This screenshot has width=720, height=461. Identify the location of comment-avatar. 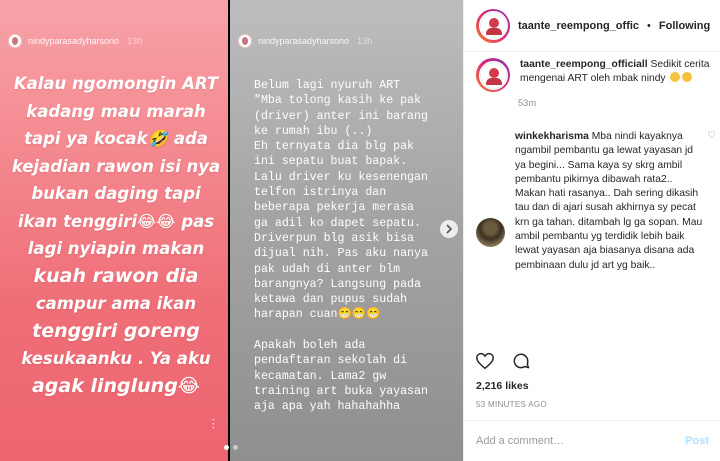
(490, 232).